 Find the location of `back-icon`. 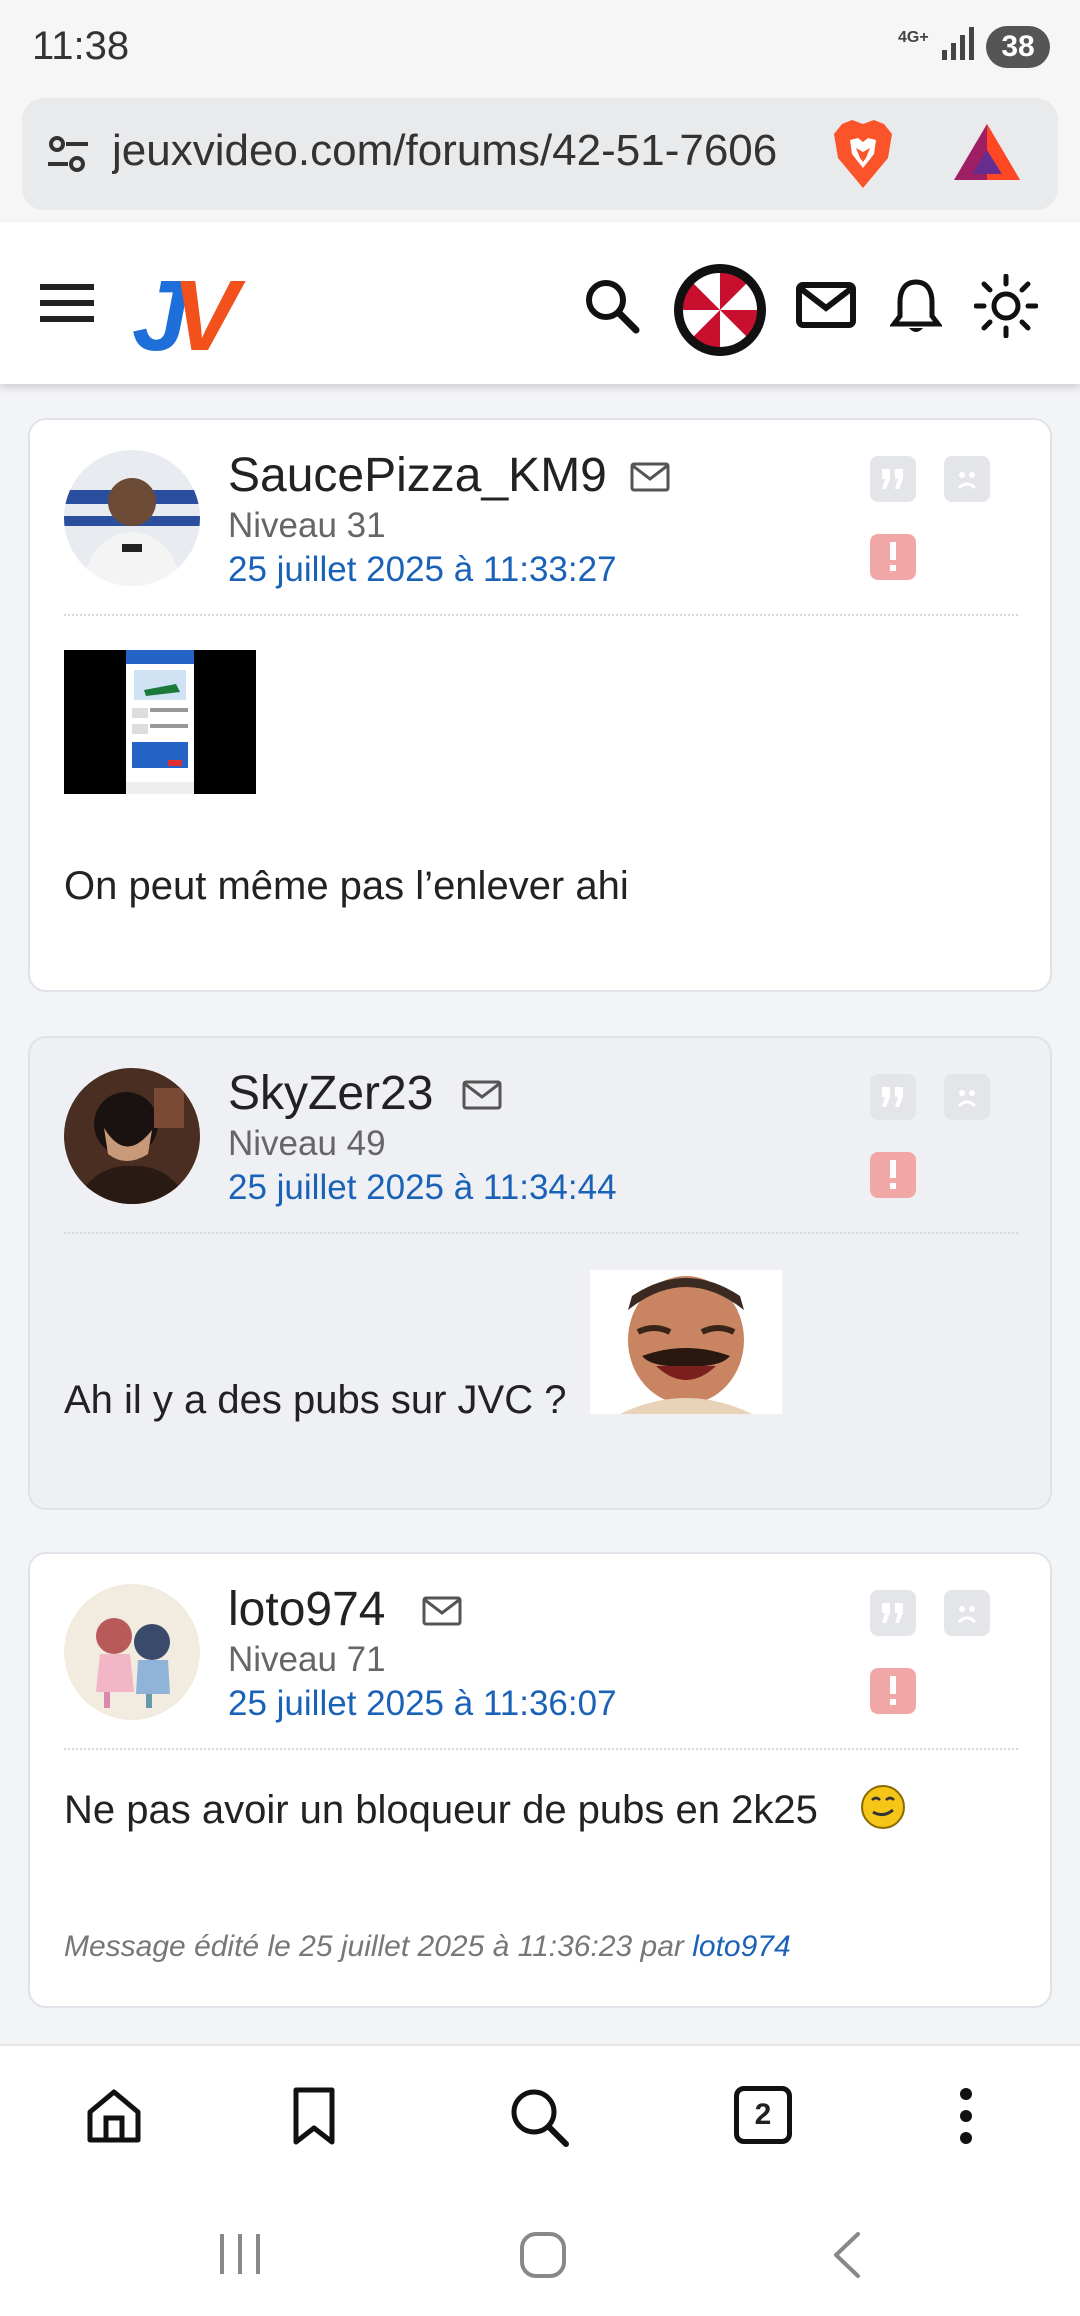

back-icon is located at coordinates (846, 2255).